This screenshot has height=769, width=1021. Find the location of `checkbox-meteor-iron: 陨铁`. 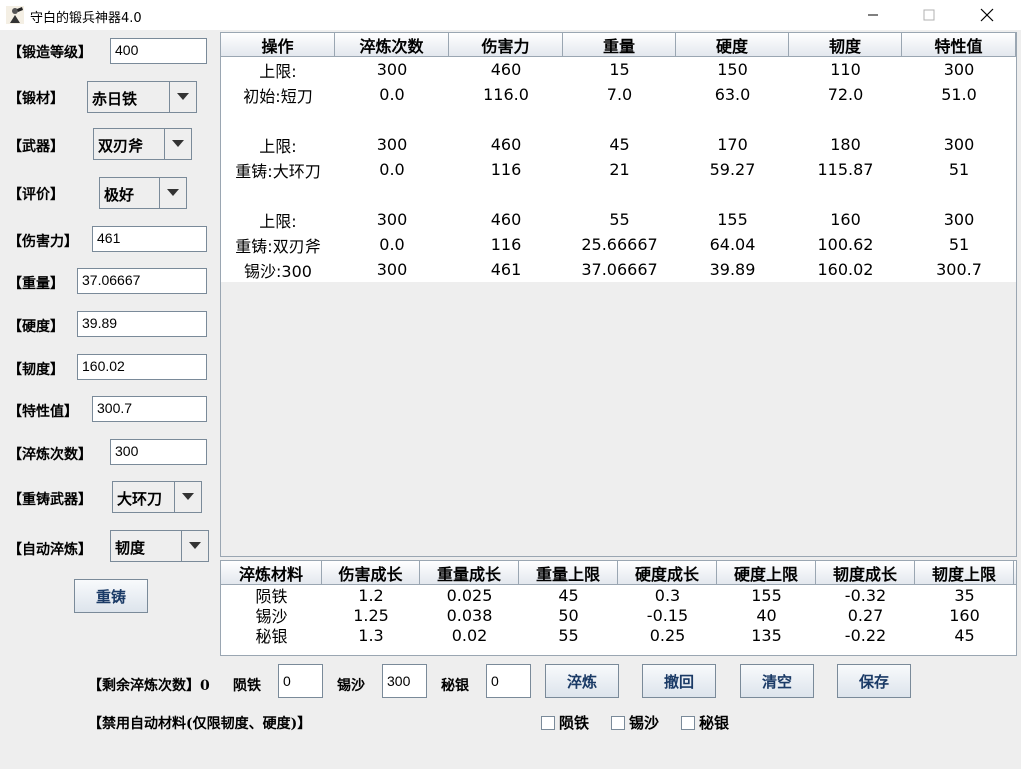

checkbox-meteor-iron: 陨铁 is located at coordinates (565, 722).